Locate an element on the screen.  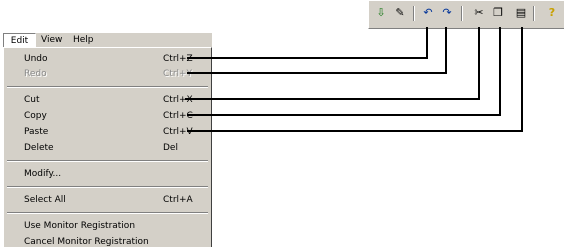
shortcut-copy: Ctrl+C is located at coordinates (178, 116).